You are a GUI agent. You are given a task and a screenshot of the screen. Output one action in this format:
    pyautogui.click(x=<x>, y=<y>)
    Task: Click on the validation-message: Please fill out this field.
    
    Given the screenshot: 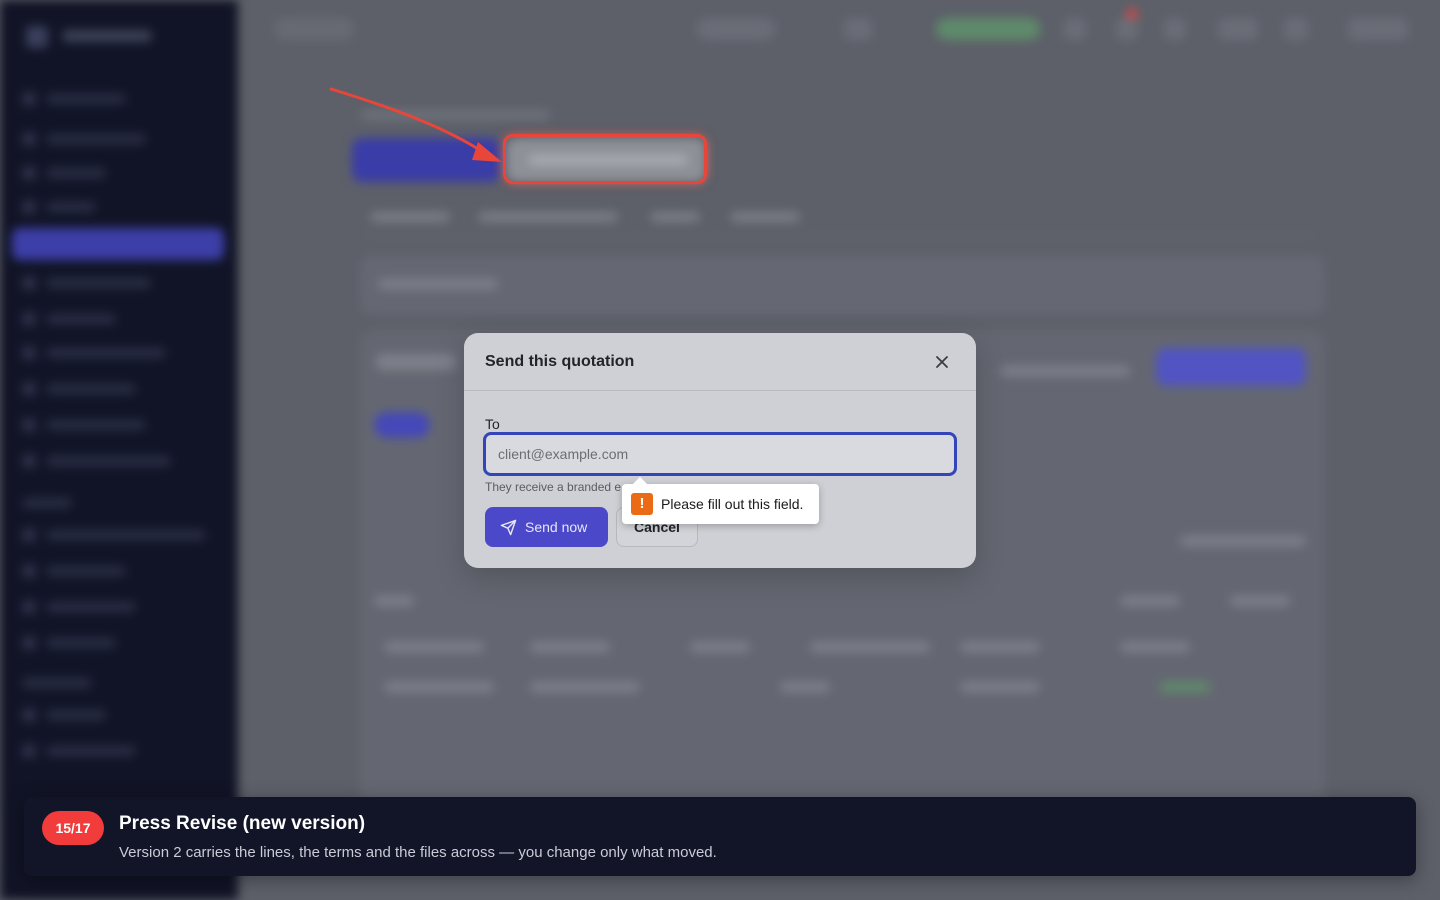 What is the action you would take?
    pyautogui.click(x=732, y=504)
    